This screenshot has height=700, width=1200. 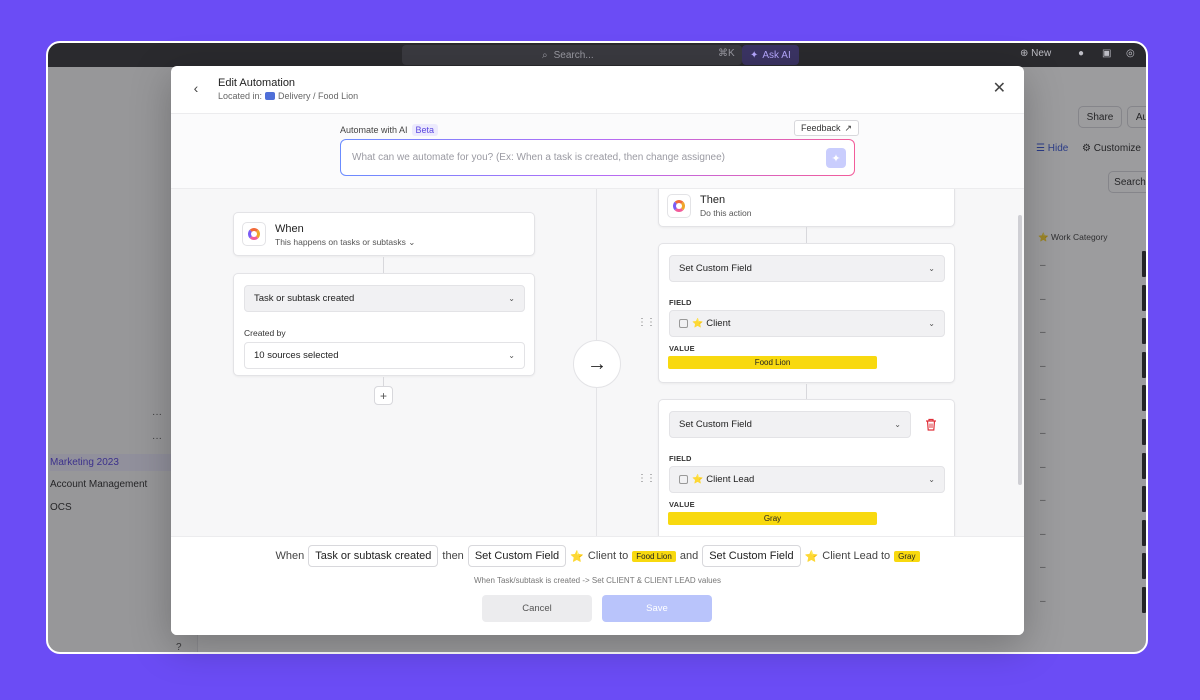 I want to click on arrow-right-icon: →, so click(x=597, y=364).